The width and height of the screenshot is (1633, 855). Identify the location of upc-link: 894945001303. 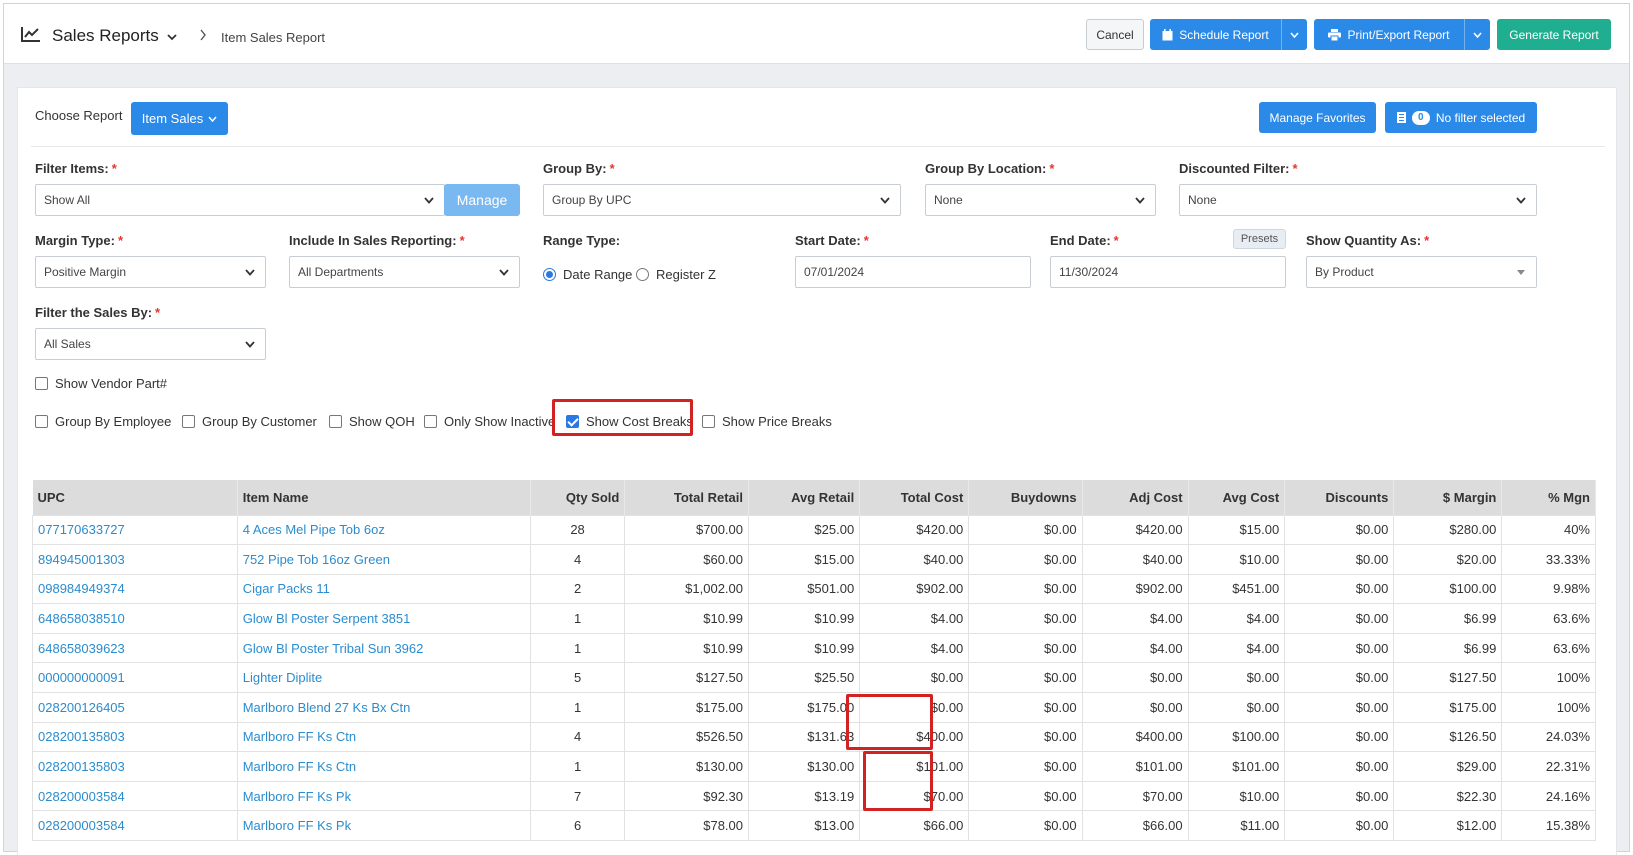
(135, 559).